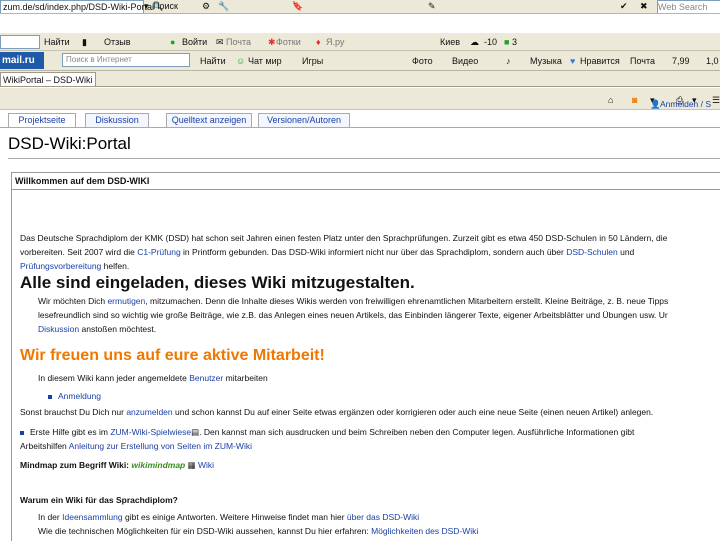 The height and width of the screenshot is (541, 720). What do you see at coordinates (424, 531) in the screenshot?
I see `moeglichkeiten-link: Möglichkeiten des DSD-Wiki` at bounding box center [424, 531].